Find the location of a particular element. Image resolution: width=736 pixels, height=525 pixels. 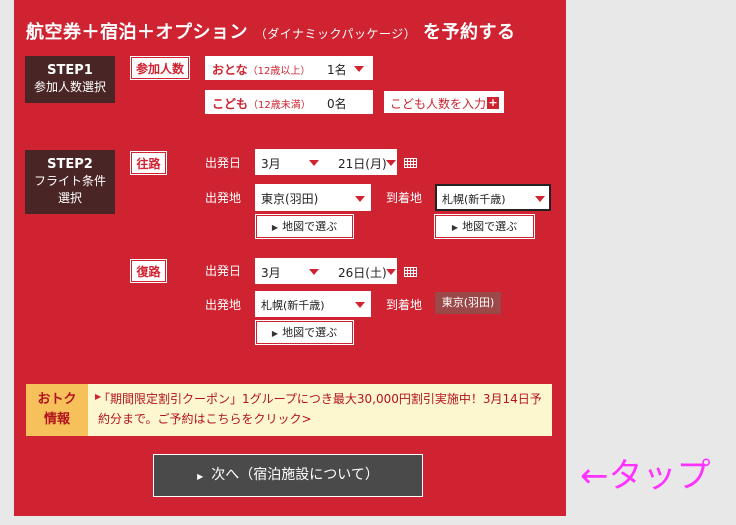

child-value: 0名 is located at coordinates (337, 104).